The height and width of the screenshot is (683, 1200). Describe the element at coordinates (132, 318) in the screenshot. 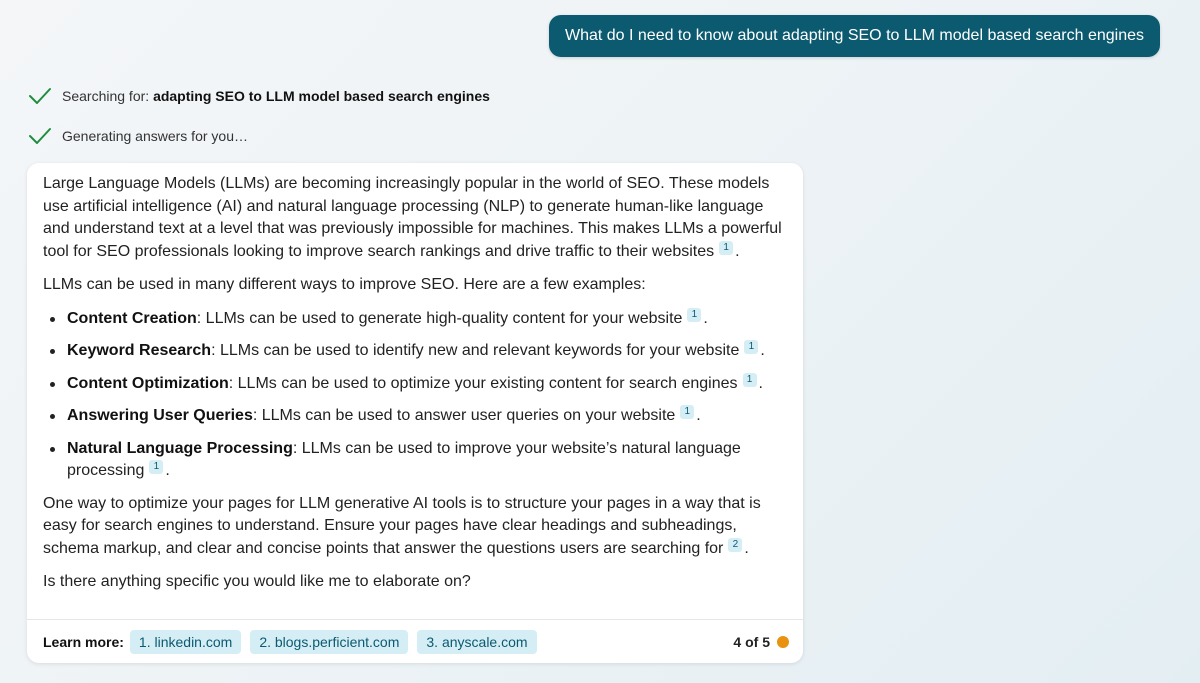

I see `bullet-title: Content Creation` at that location.